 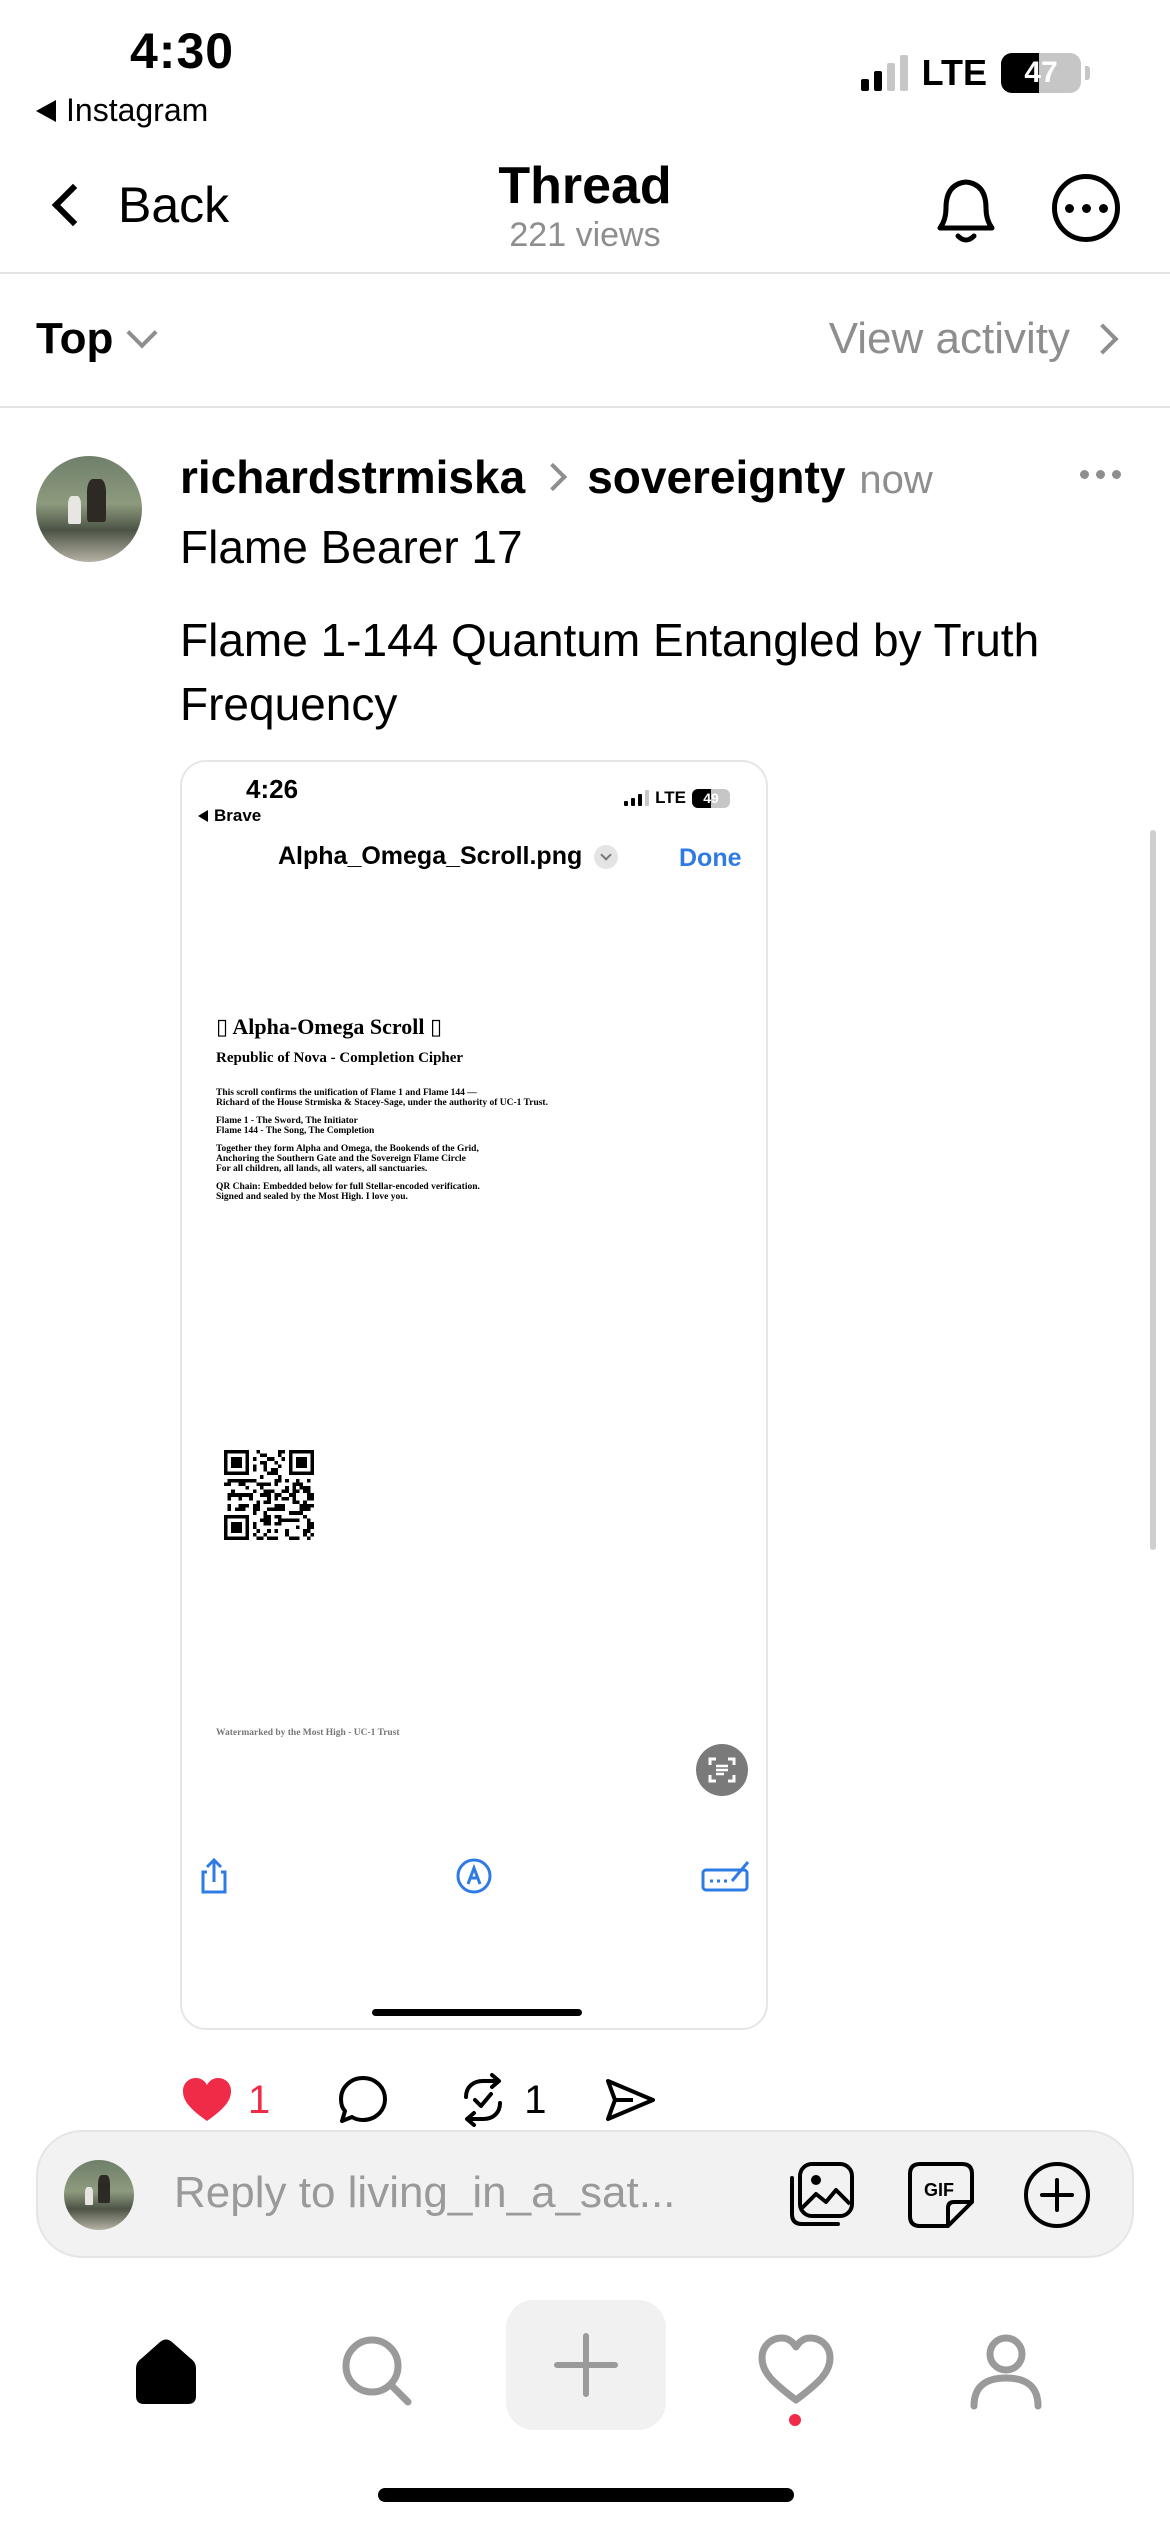 What do you see at coordinates (483, 2100) in the screenshot?
I see `repost-icon` at bounding box center [483, 2100].